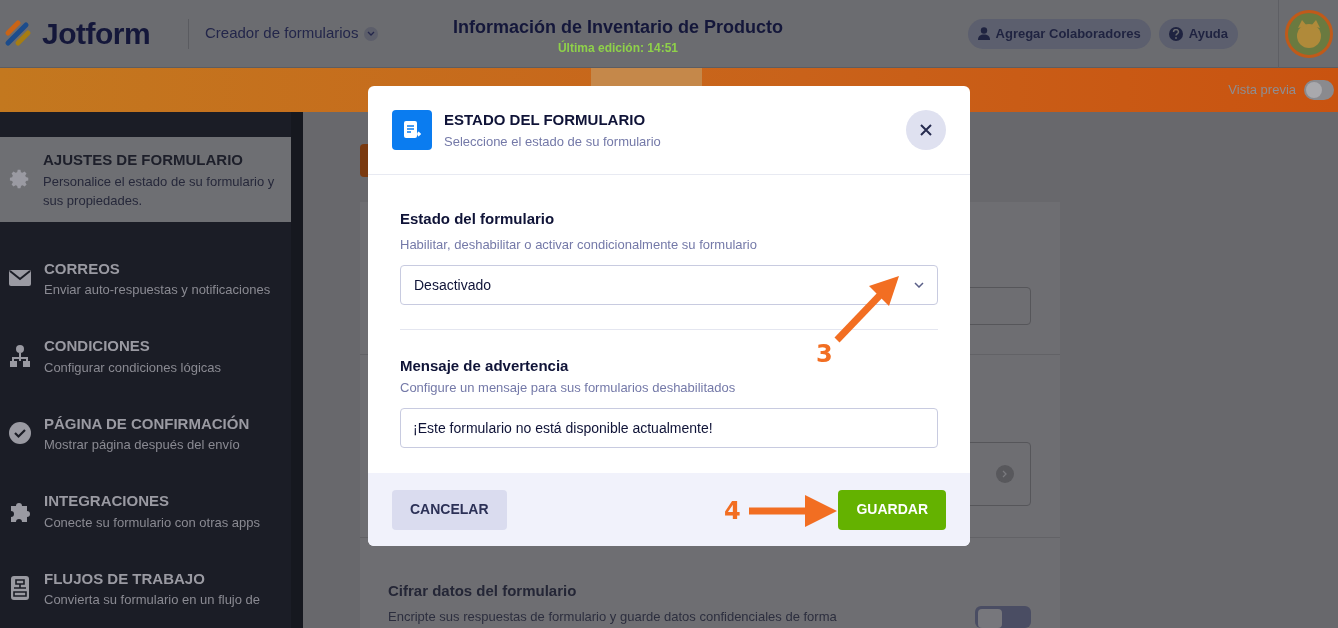 Image resolution: width=1338 pixels, height=628 pixels. I want to click on sidebar-item-title: CORREOS, so click(82, 268).